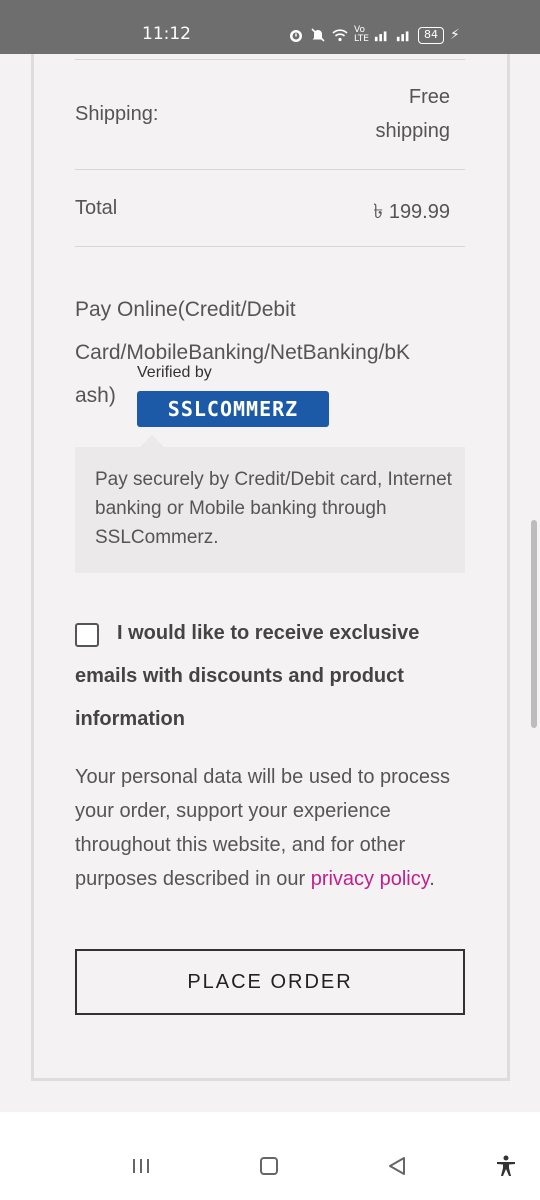  Describe the element at coordinates (318, 35) in the screenshot. I see `mute-bell-icon` at that location.